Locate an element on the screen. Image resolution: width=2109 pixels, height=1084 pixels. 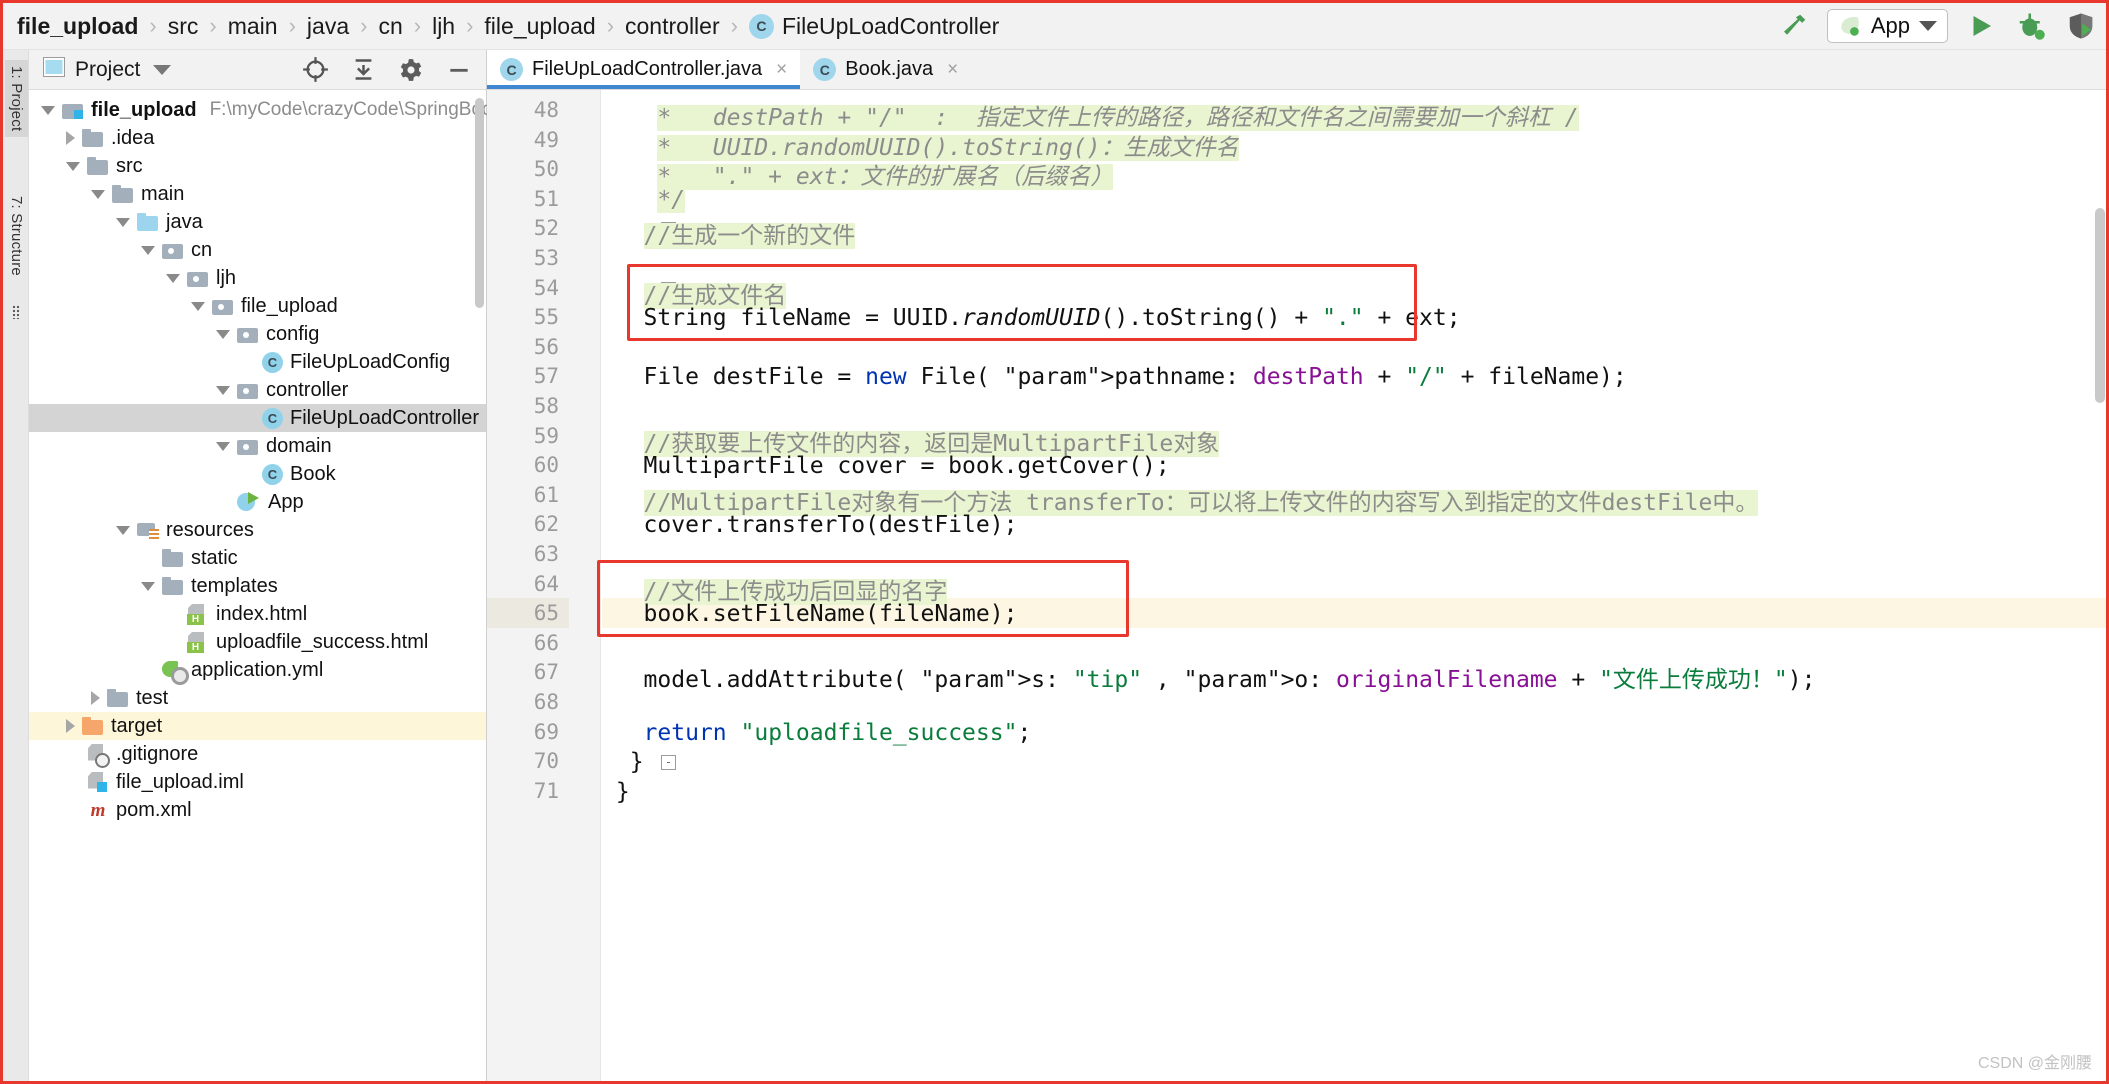
project-tree-scrollbar is located at coordinates (479, 203).